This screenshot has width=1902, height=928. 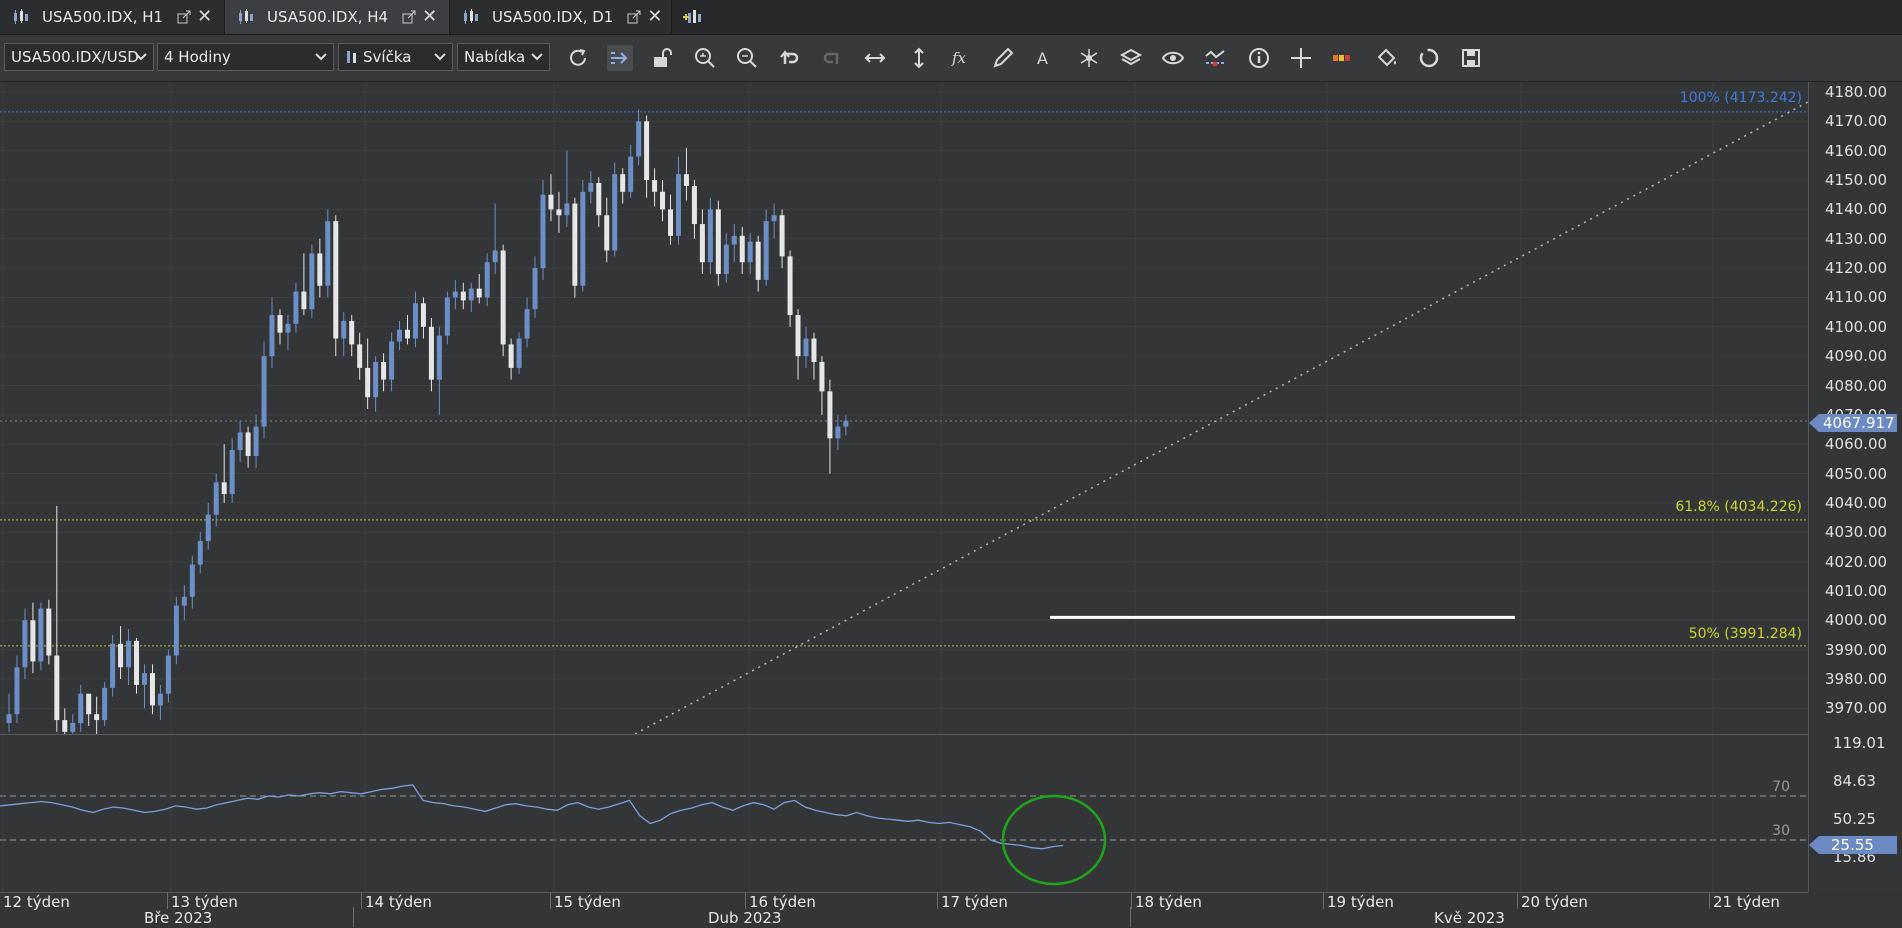 I want to click on alerts-button, so click(x=1215, y=58).